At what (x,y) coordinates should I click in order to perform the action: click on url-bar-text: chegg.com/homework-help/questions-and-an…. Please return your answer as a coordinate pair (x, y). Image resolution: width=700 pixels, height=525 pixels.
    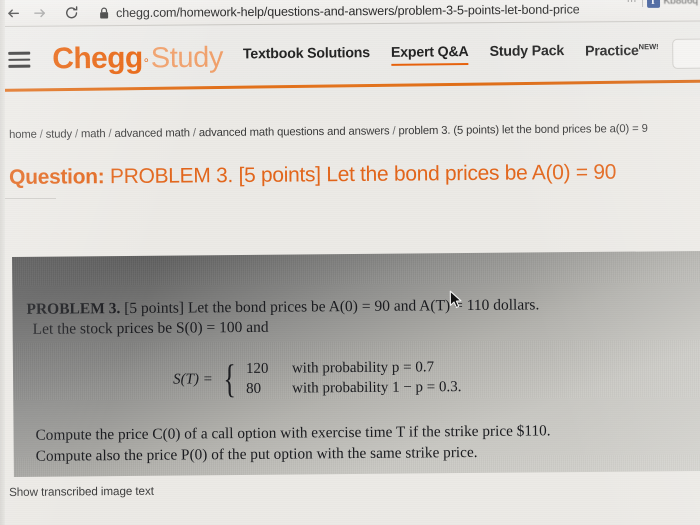
    Looking at the image, I should click on (348, 11).